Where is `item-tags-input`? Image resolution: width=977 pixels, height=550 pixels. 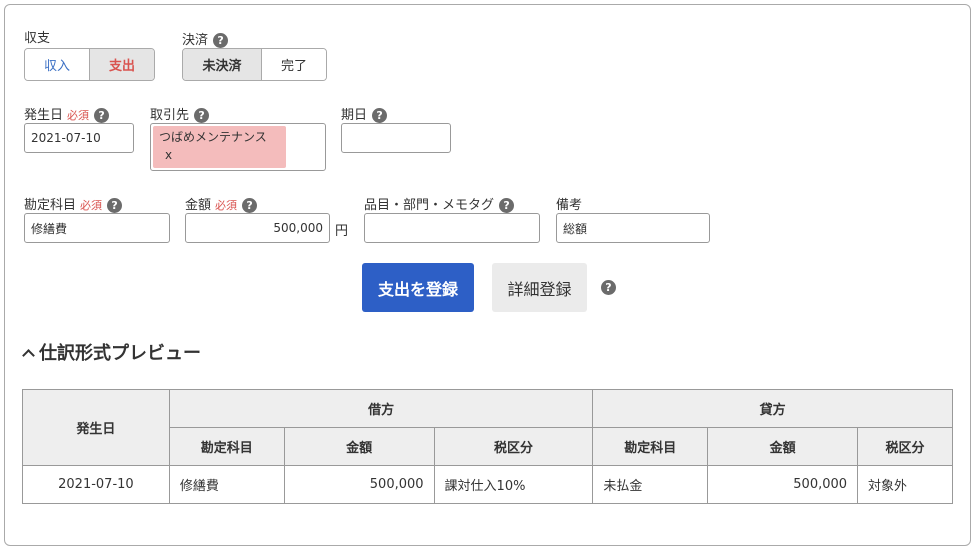 item-tags-input is located at coordinates (452, 228).